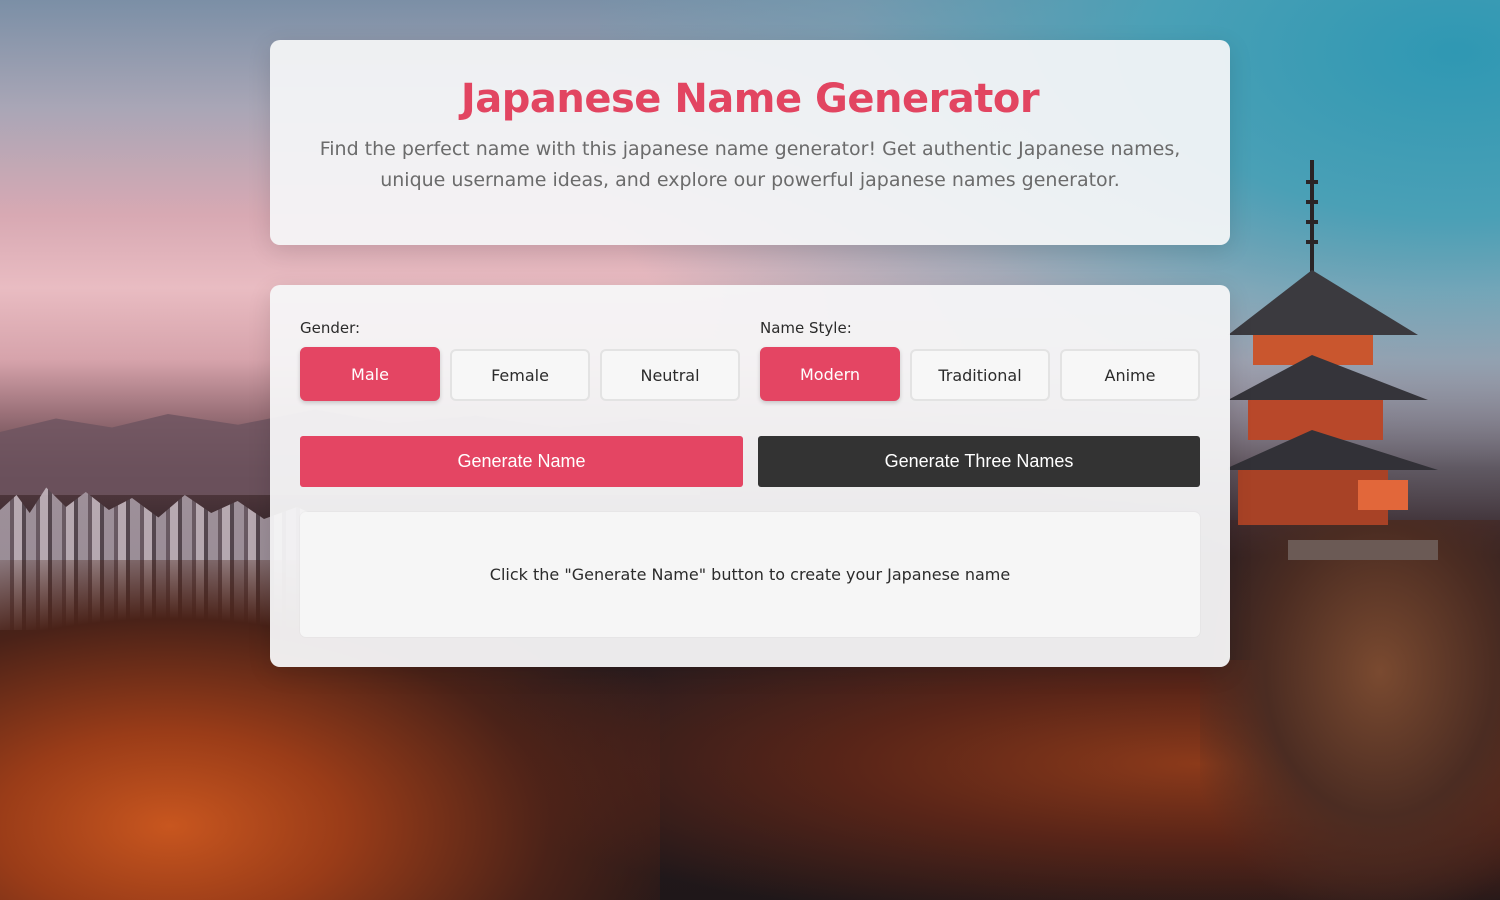 The image size is (1500, 900). I want to click on name-style-label: Name Style:, so click(806, 328).